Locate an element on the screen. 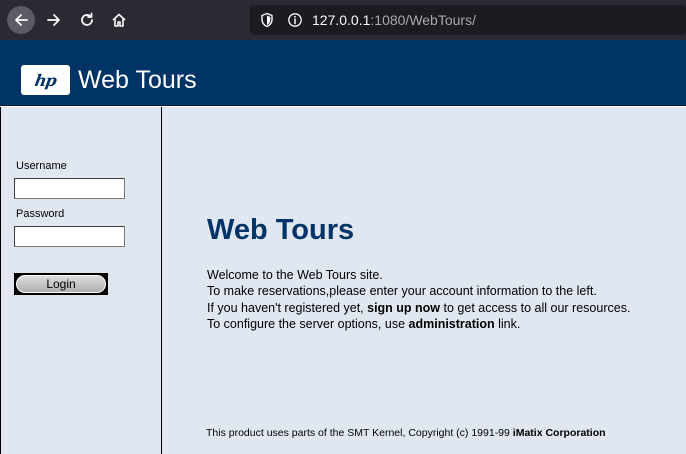 The height and width of the screenshot is (454, 686). home-button is located at coordinates (119, 20).